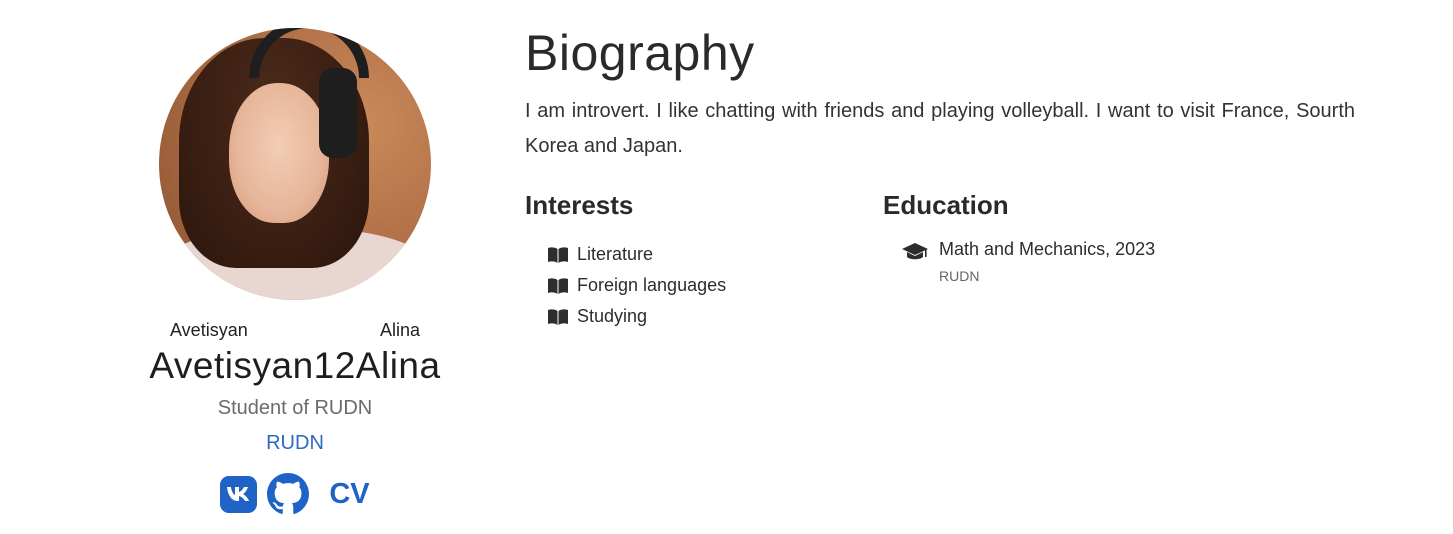 The image size is (1453, 534). Describe the element at coordinates (295, 408) in the screenshot. I see `role: Student of RUDN` at that location.